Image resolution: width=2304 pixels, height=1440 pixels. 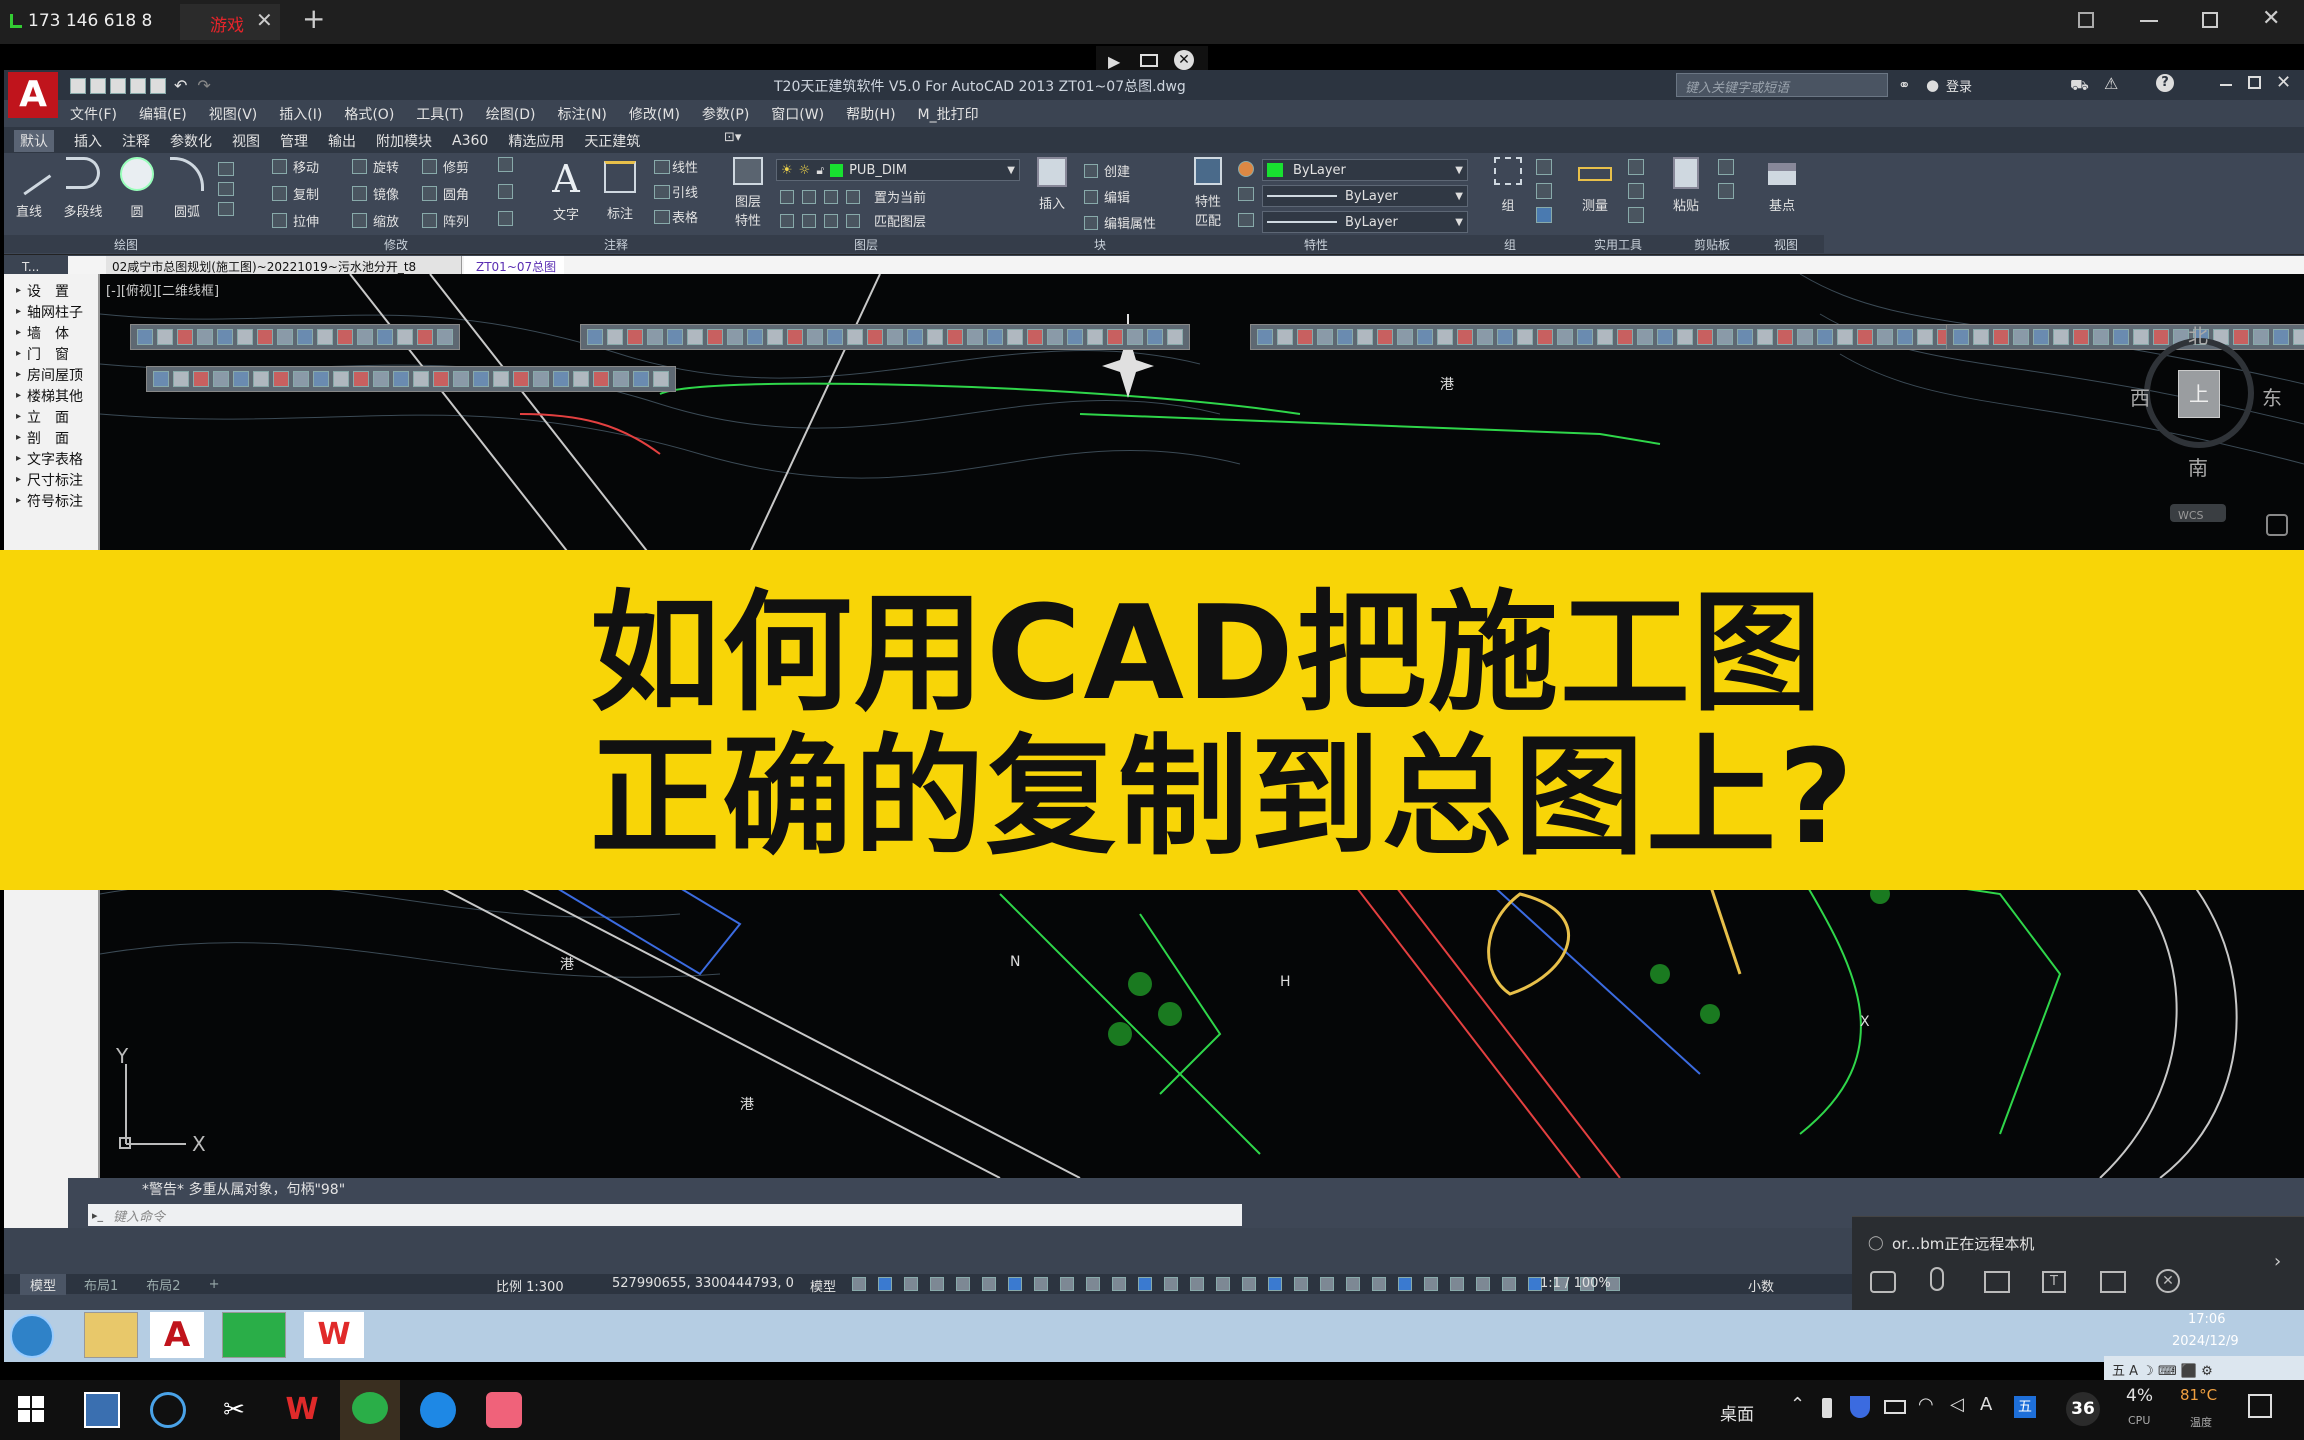 What do you see at coordinates (2113, 1282) in the screenshot?
I see `file-transfer-icon` at bounding box center [2113, 1282].